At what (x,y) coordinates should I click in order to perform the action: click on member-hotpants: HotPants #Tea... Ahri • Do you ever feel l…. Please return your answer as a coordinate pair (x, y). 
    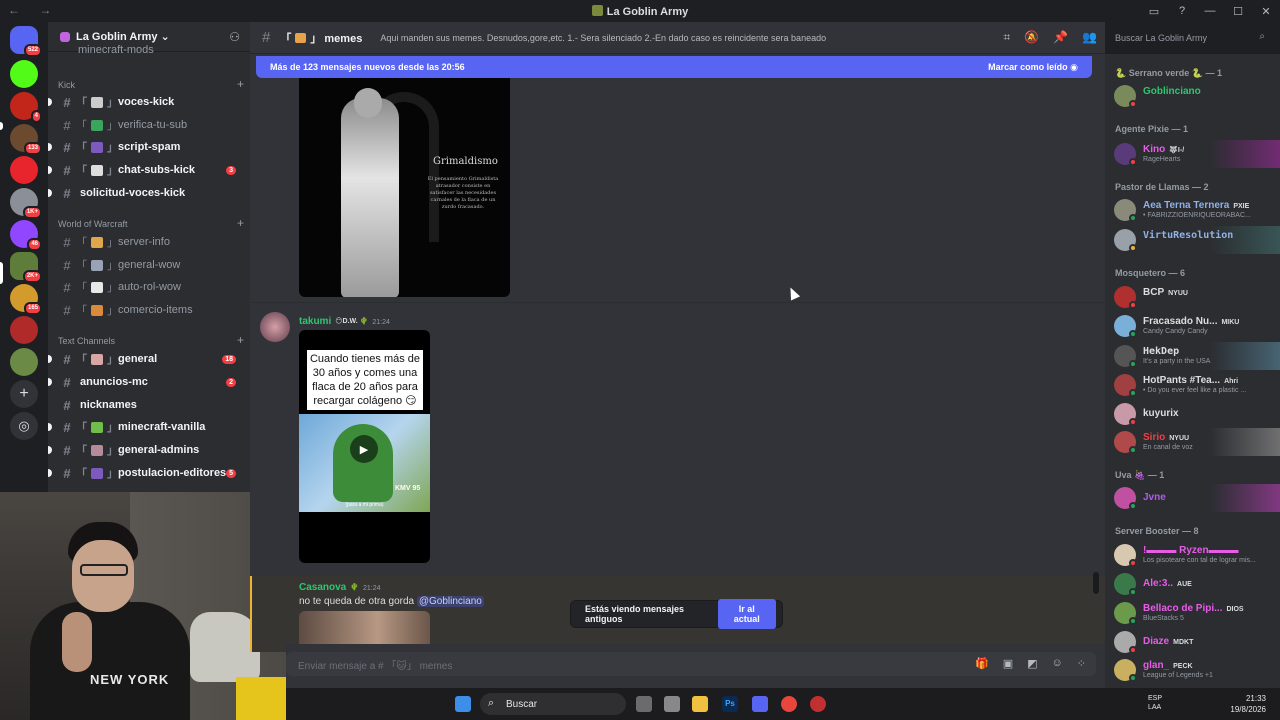
    Looking at the image, I should click on (1192, 385).